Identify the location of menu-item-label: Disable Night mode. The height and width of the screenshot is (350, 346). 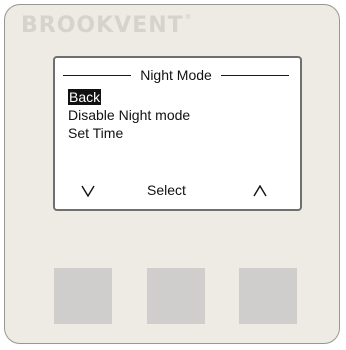
(129, 115).